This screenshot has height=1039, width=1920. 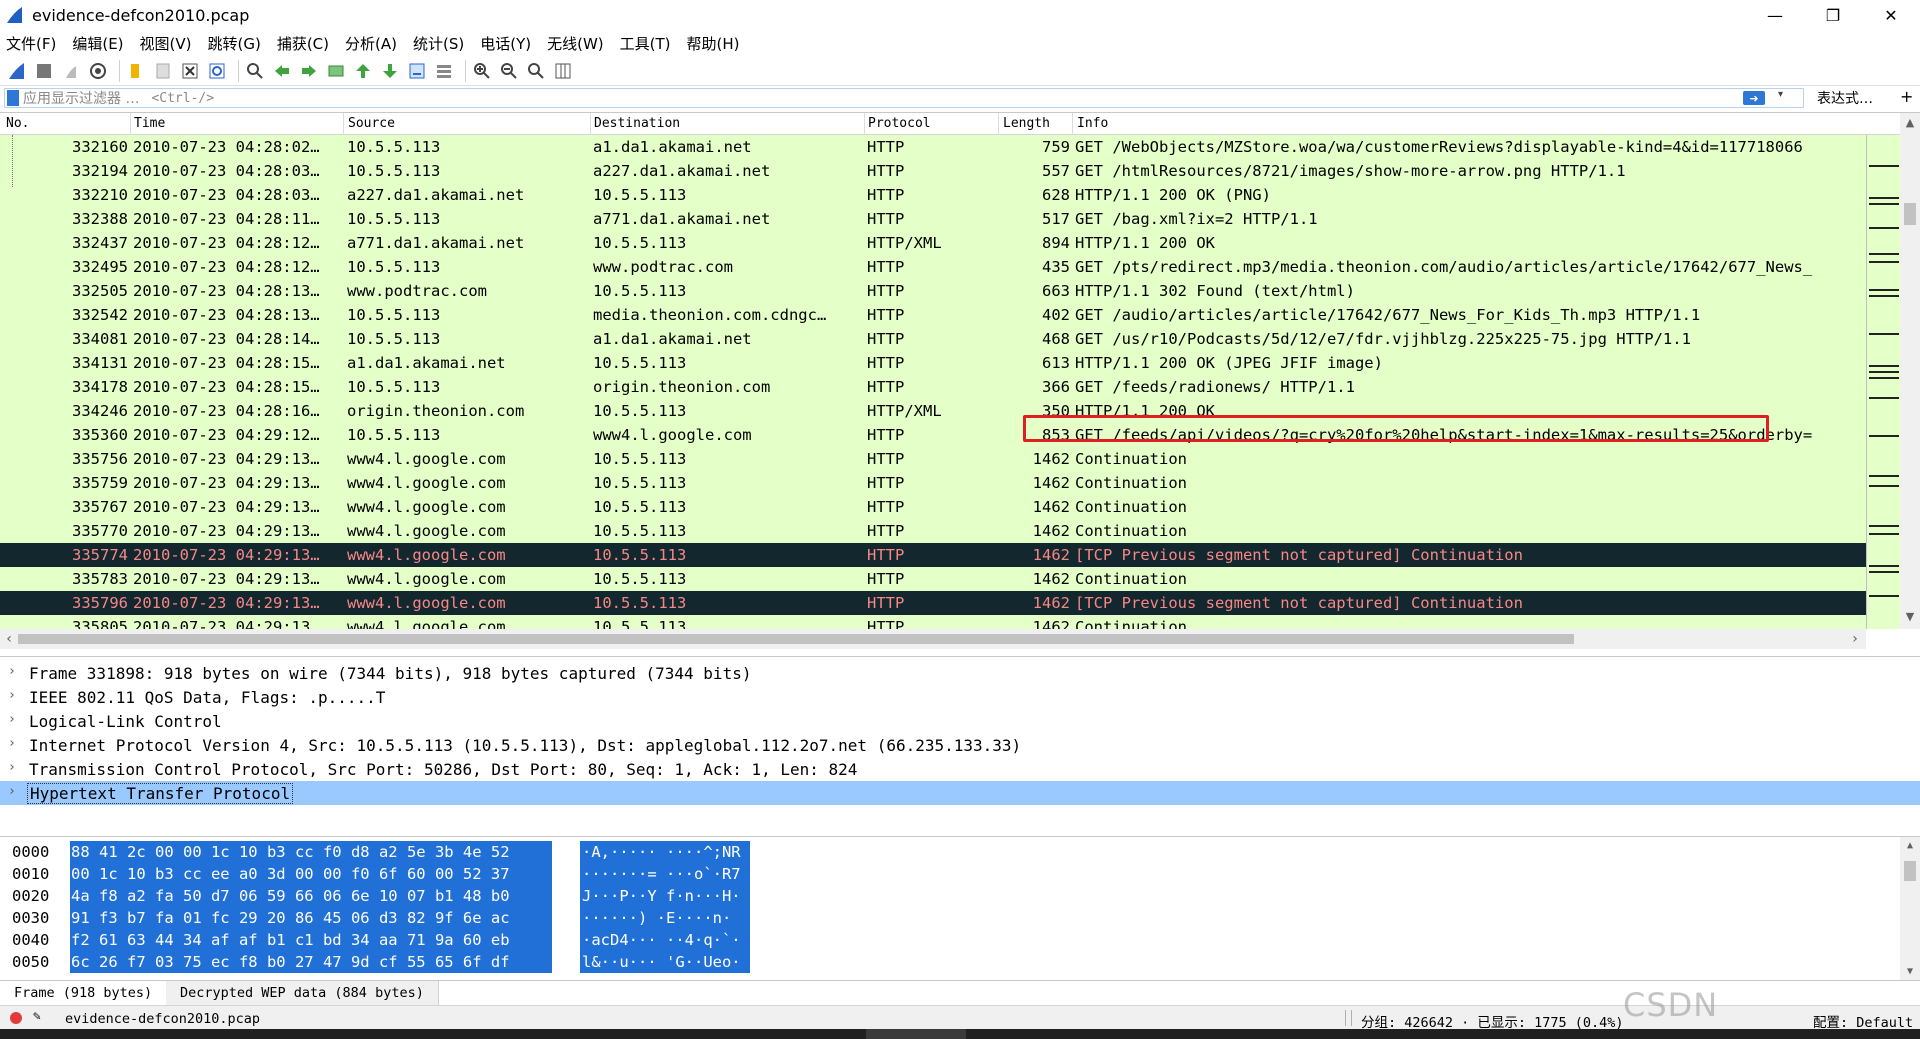 What do you see at coordinates (1026, 123) in the screenshot?
I see `column-length: Length` at bounding box center [1026, 123].